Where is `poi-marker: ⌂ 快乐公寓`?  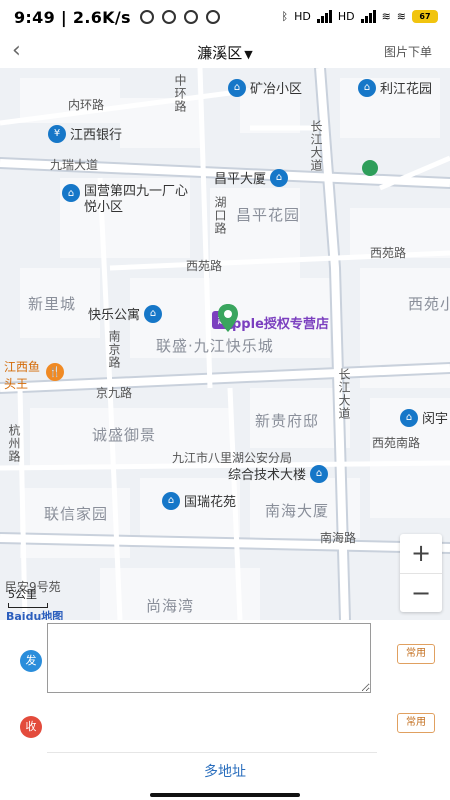
poi-marker: ⌂ 快乐公寓 is located at coordinates (125, 313).